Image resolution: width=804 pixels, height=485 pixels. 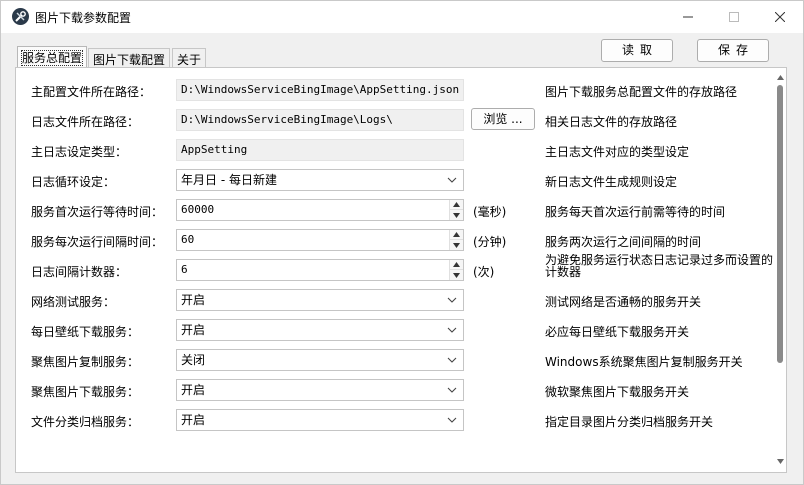 What do you see at coordinates (611, 122) in the screenshot?
I see `field-description: 相关日志文件的存放路径` at bounding box center [611, 122].